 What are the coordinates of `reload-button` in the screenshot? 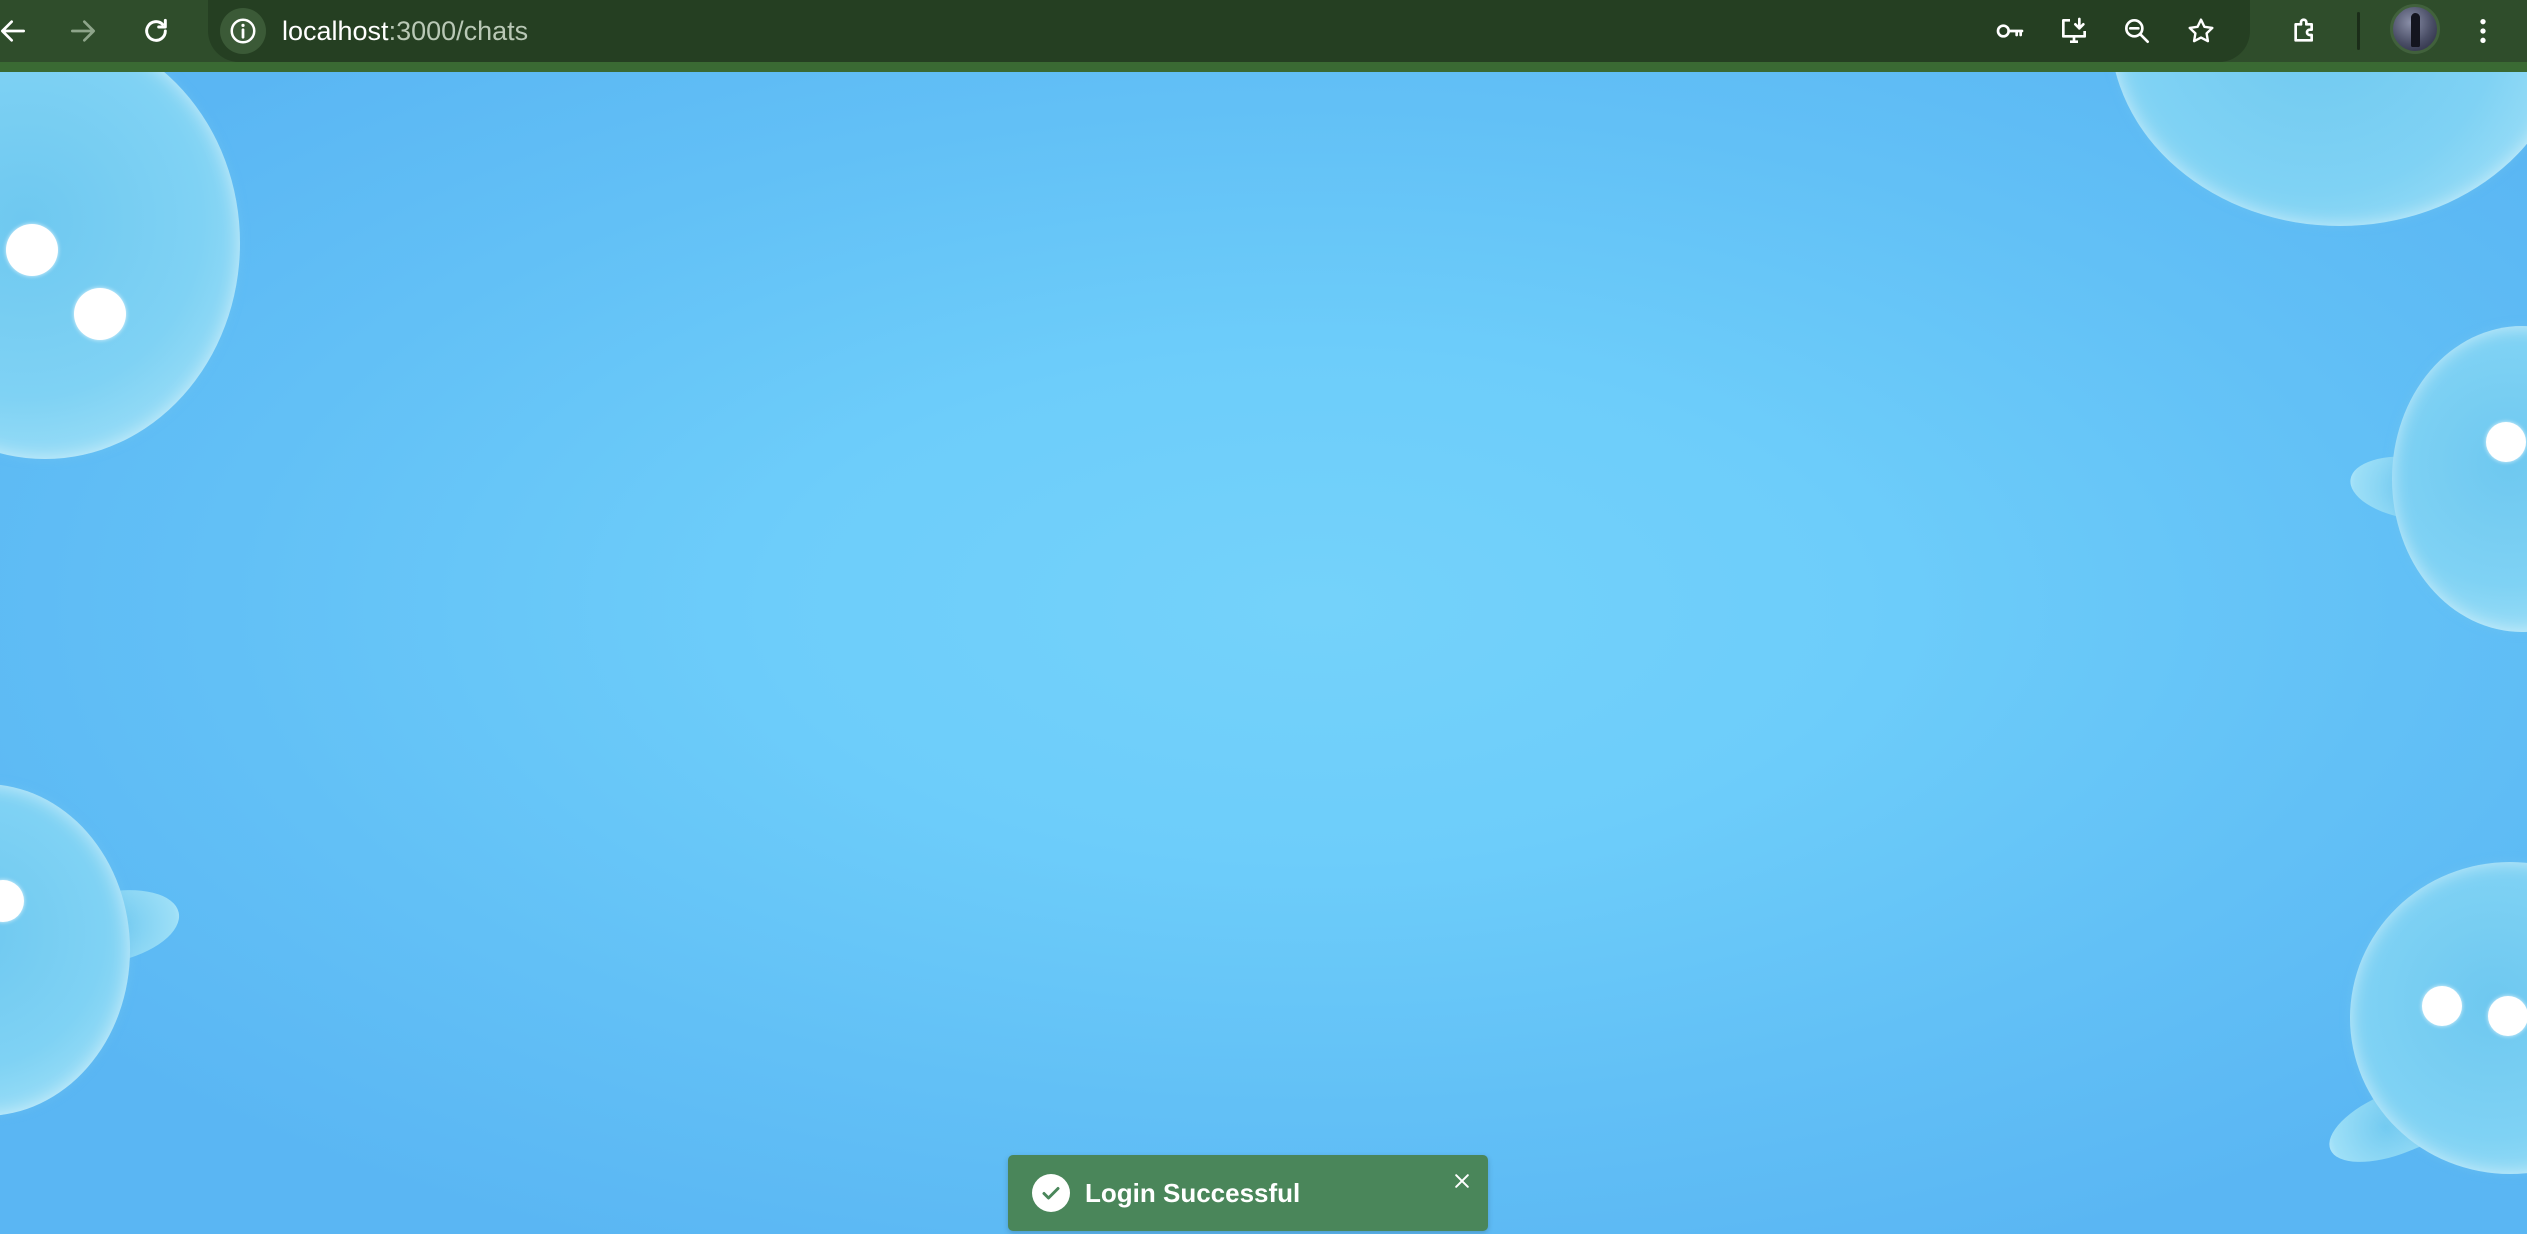 It's located at (156, 31).